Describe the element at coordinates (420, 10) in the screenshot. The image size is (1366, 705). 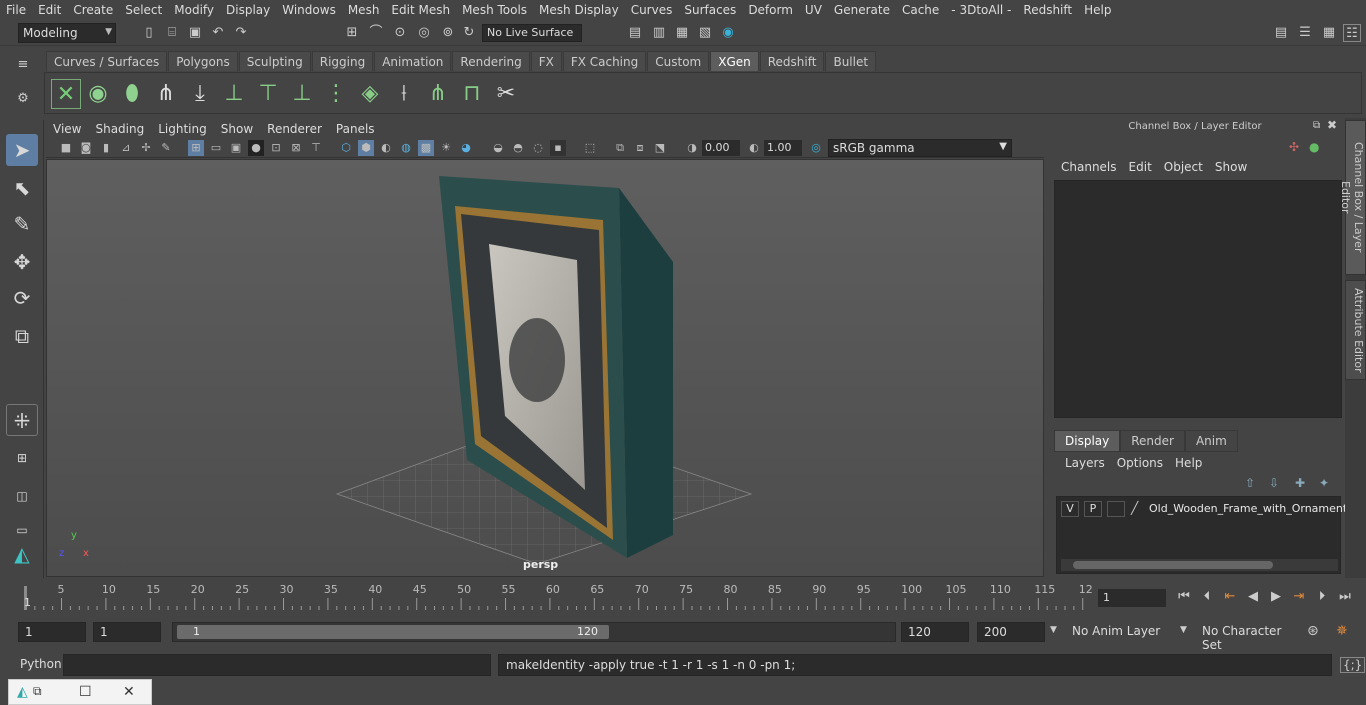
I see `menu-edit-mesh: Edit Mesh` at that location.